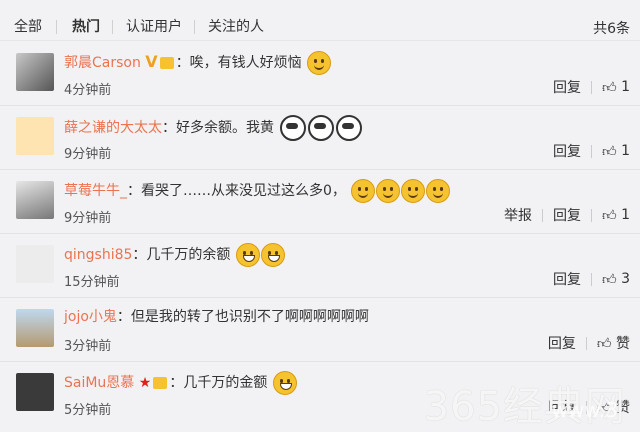 Image resolution: width=640 pixels, height=432 pixels. What do you see at coordinates (154, 27) in the screenshot?
I see `tab-verified-users: 认证用户` at bounding box center [154, 27].